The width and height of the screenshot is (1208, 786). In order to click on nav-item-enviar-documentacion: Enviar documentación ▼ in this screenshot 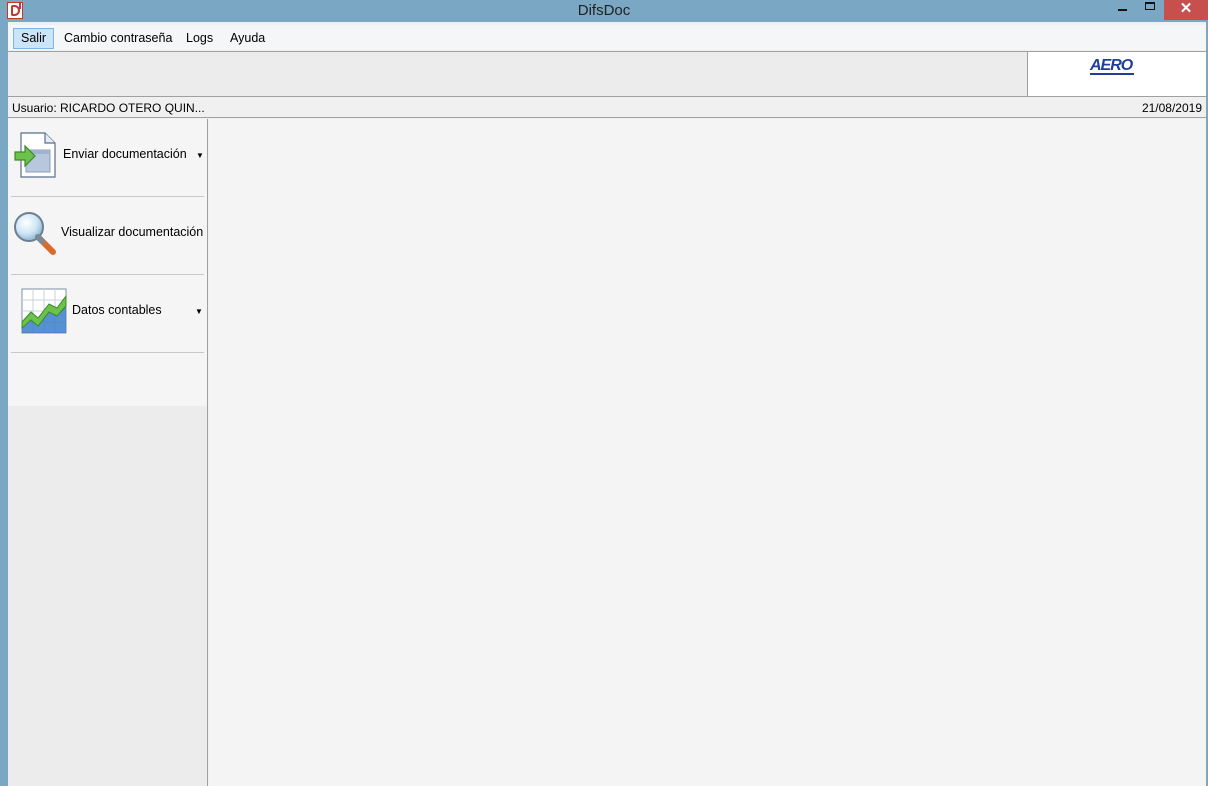, I will do `click(107, 158)`.